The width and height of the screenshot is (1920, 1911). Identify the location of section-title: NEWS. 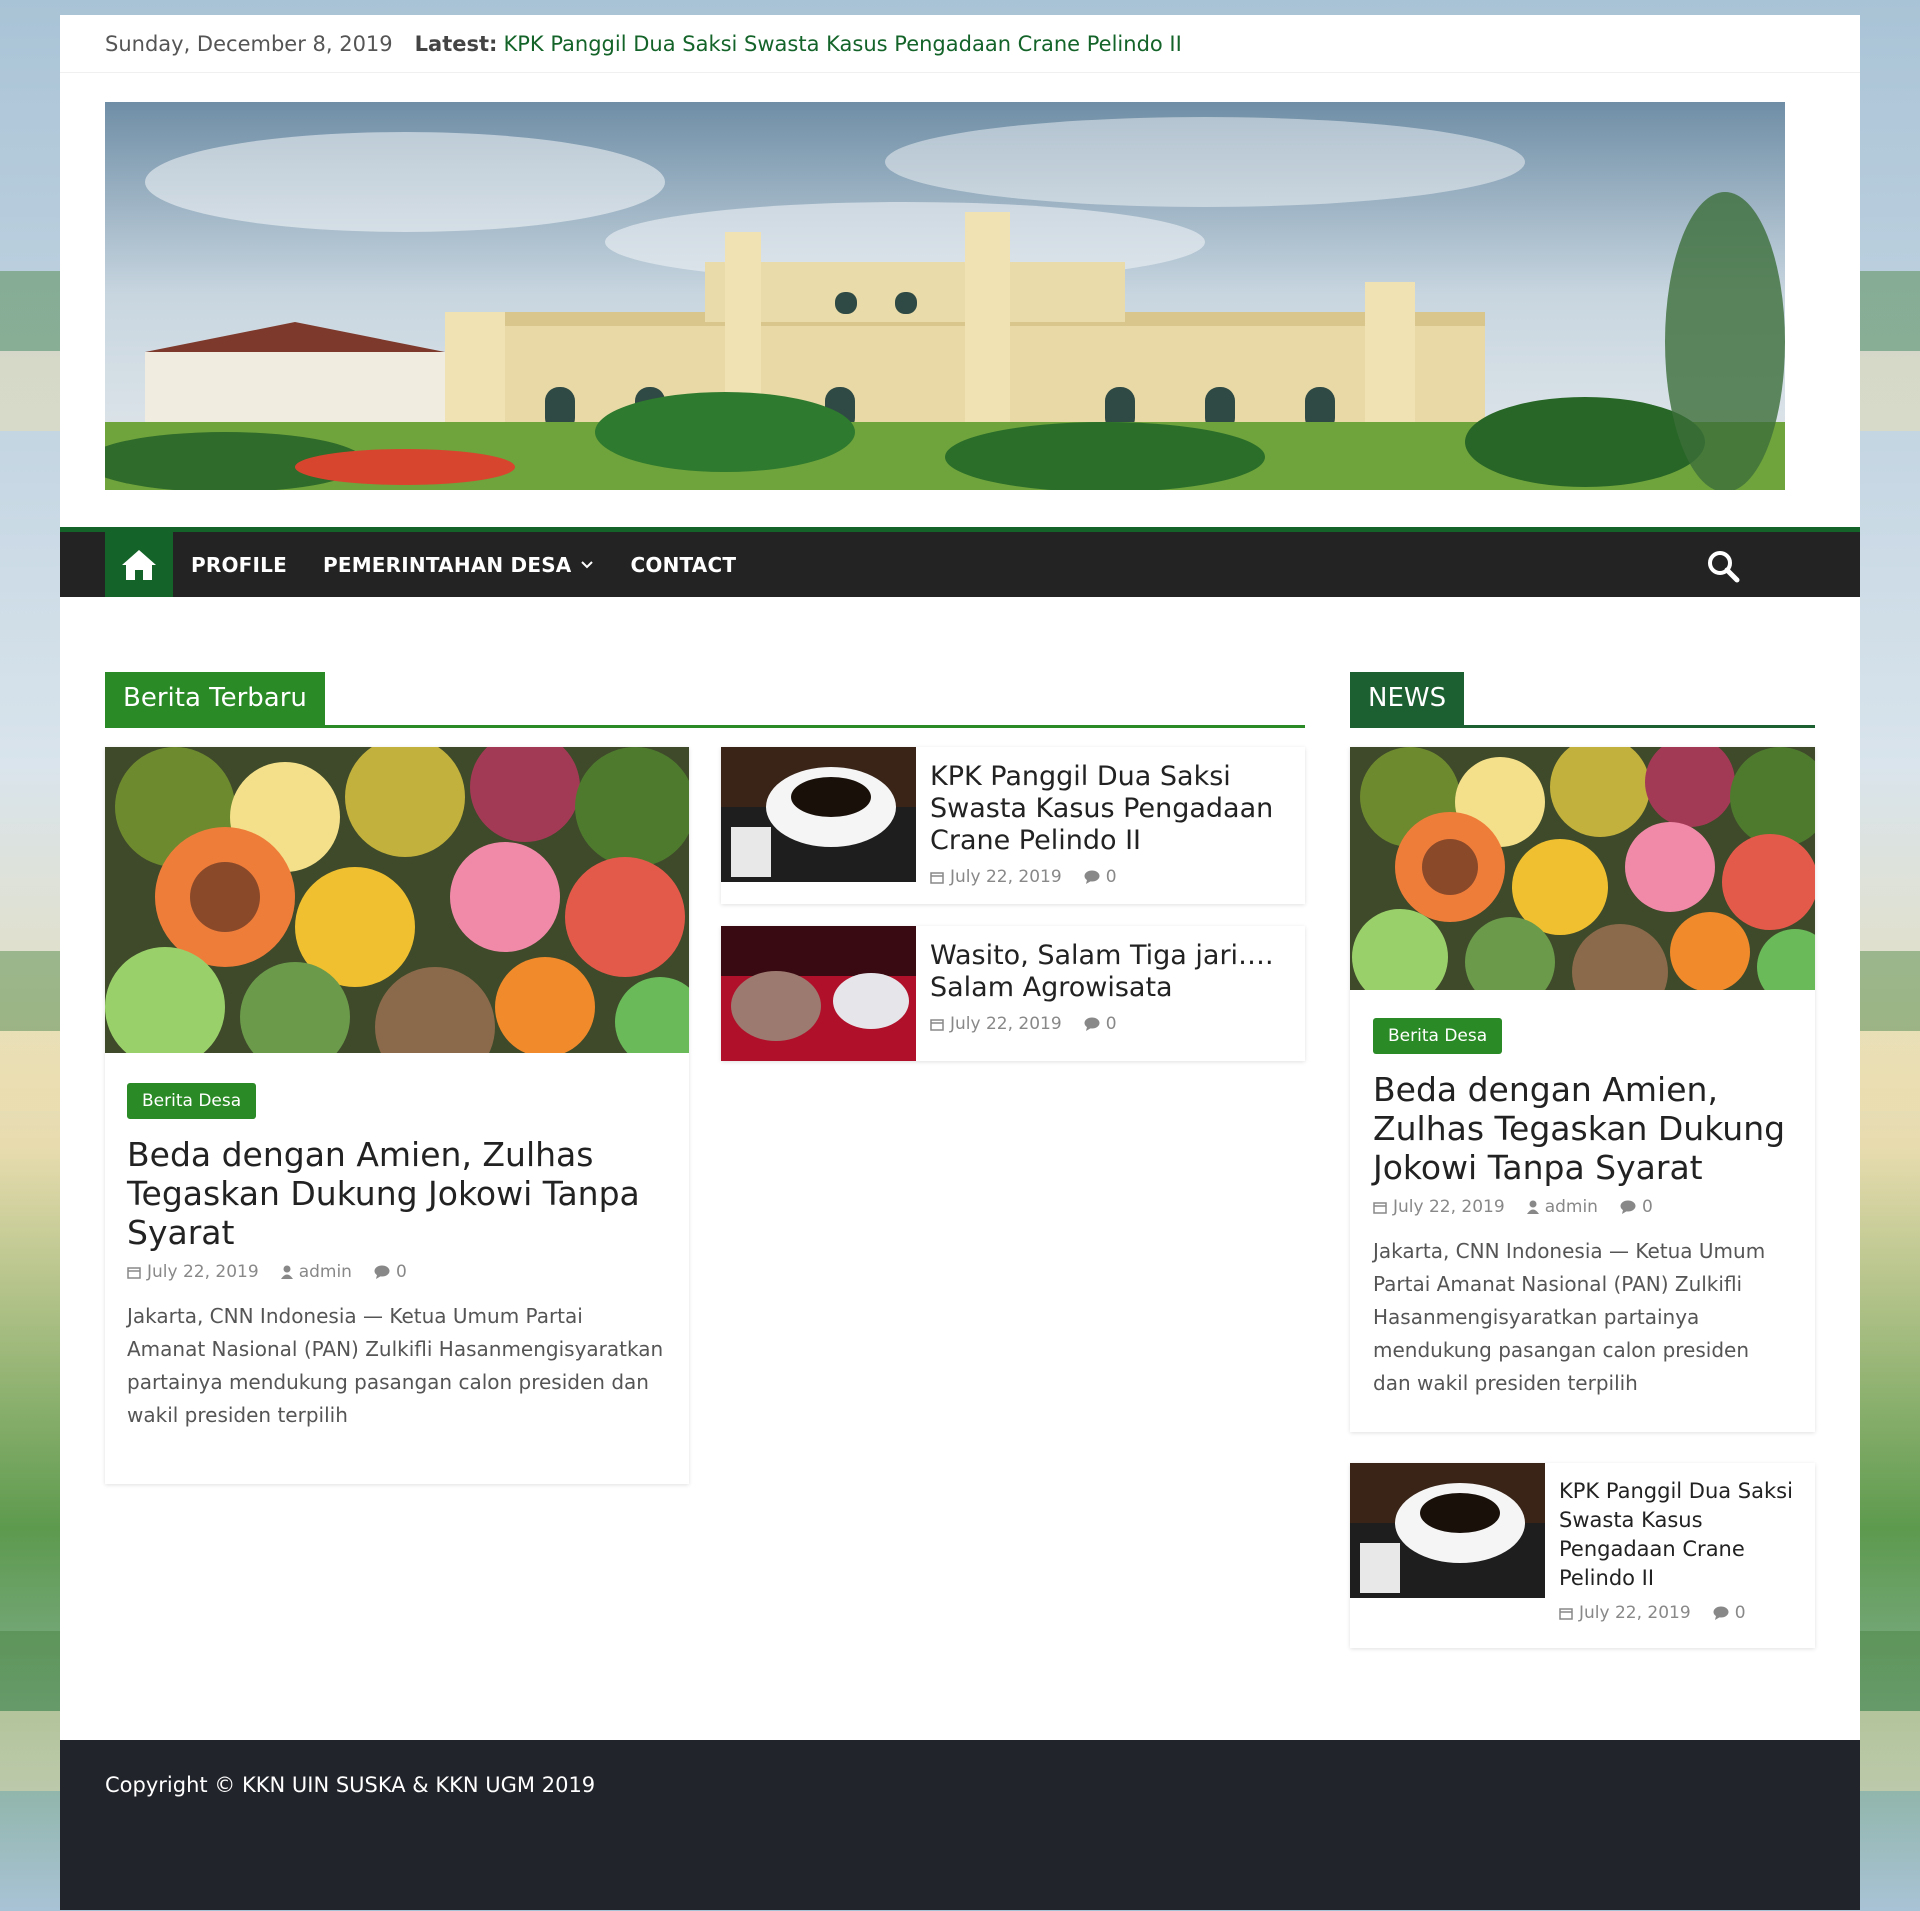
(1407, 698).